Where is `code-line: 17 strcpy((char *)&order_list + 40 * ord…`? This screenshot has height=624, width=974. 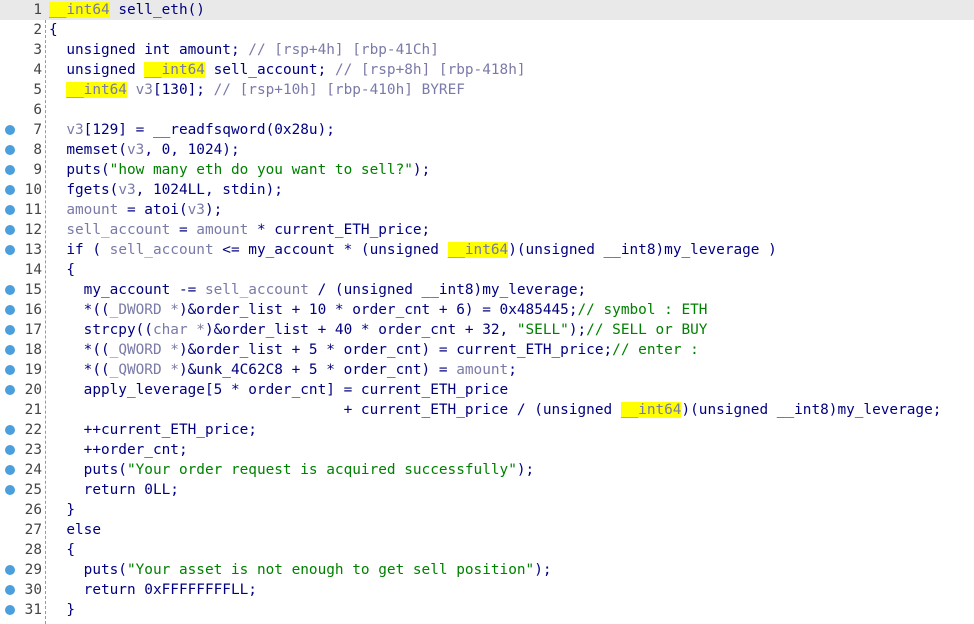 code-line: 17 strcpy((char *)&order_list + 40 * ord… is located at coordinates (487, 330).